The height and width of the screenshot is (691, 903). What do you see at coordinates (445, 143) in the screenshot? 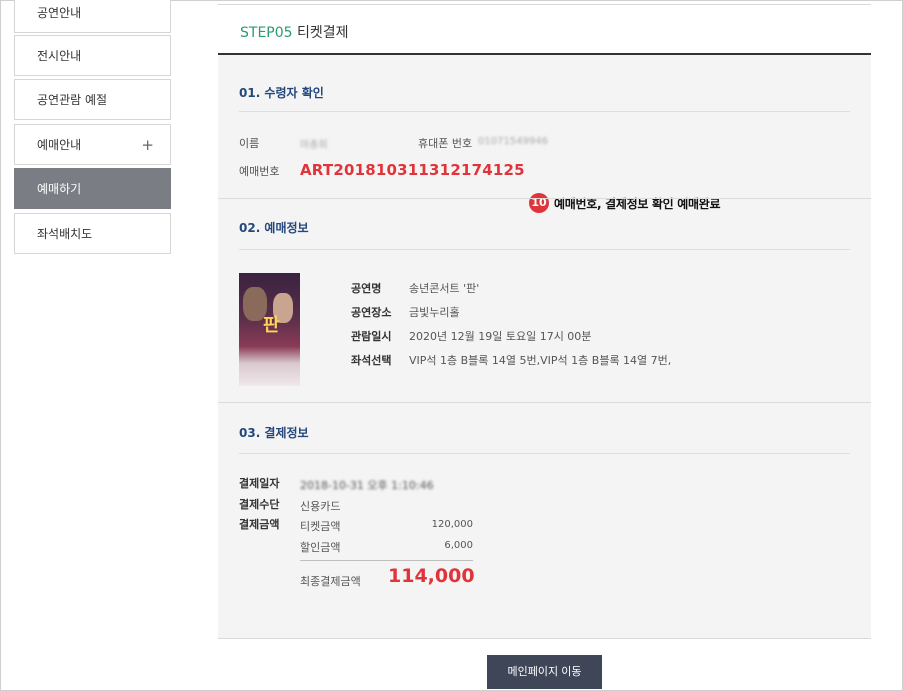
I see `phone-label: 휴대폰 번호` at bounding box center [445, 143].